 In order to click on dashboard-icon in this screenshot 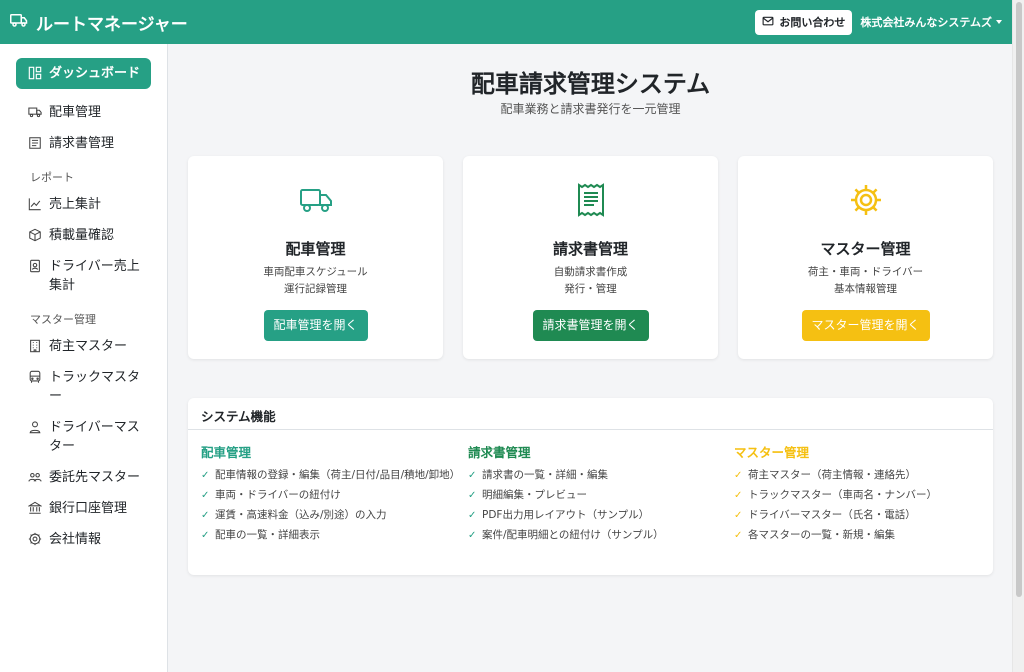, I will do `click(35, 73)`.